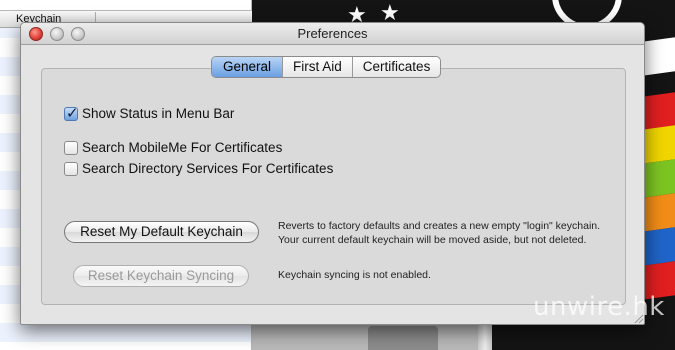 This screenshot has height=350, width=675. Describe the element at coordinates (161, 276) in the screenshot. I see `reset-keychain-syncing-button: Reset Keychain Syncing` at that location.